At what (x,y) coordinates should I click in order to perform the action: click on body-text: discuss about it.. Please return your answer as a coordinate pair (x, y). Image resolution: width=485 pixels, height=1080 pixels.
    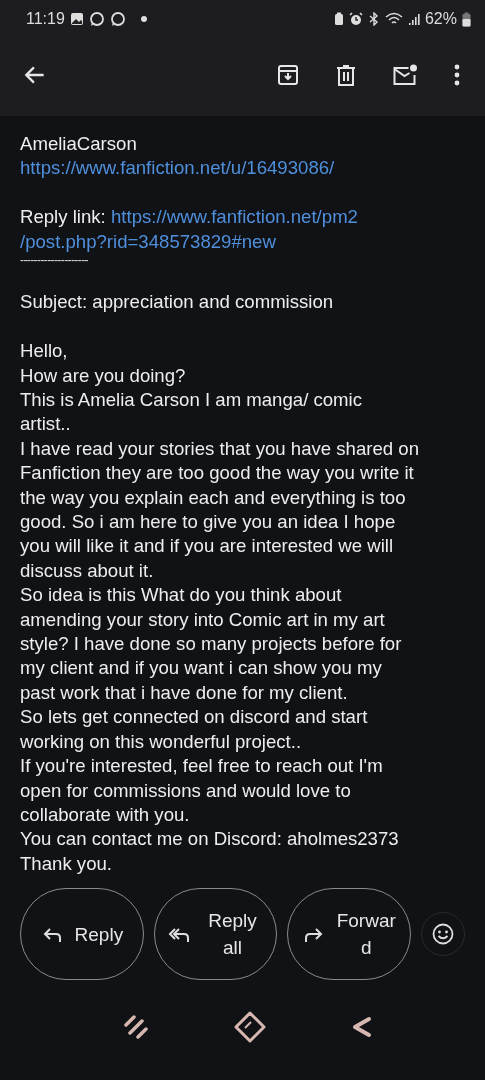
    Looking at the image, I should click on (87, 570).